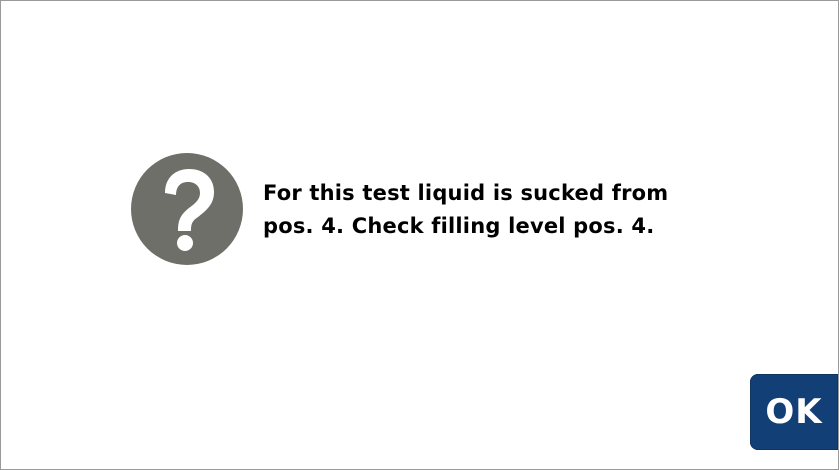 The image size is (839, 470). I want to click on question-icon, so click(187, 209).